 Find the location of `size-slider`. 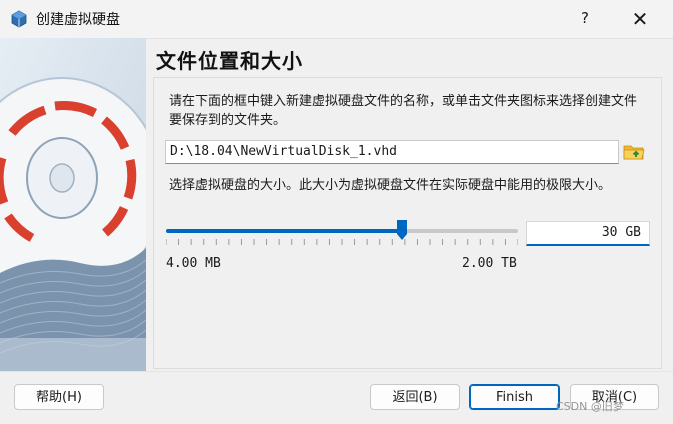

size-slider is located at coordinates (342, 231).